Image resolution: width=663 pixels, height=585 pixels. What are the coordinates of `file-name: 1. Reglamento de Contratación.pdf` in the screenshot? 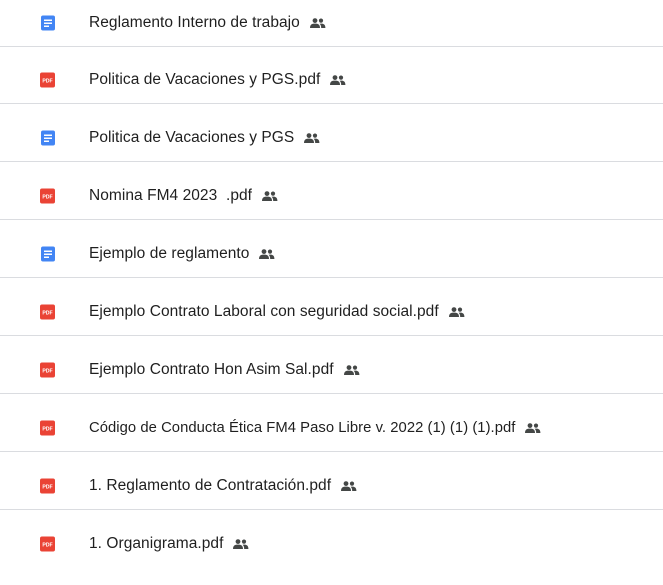 It's located at (210, 485).